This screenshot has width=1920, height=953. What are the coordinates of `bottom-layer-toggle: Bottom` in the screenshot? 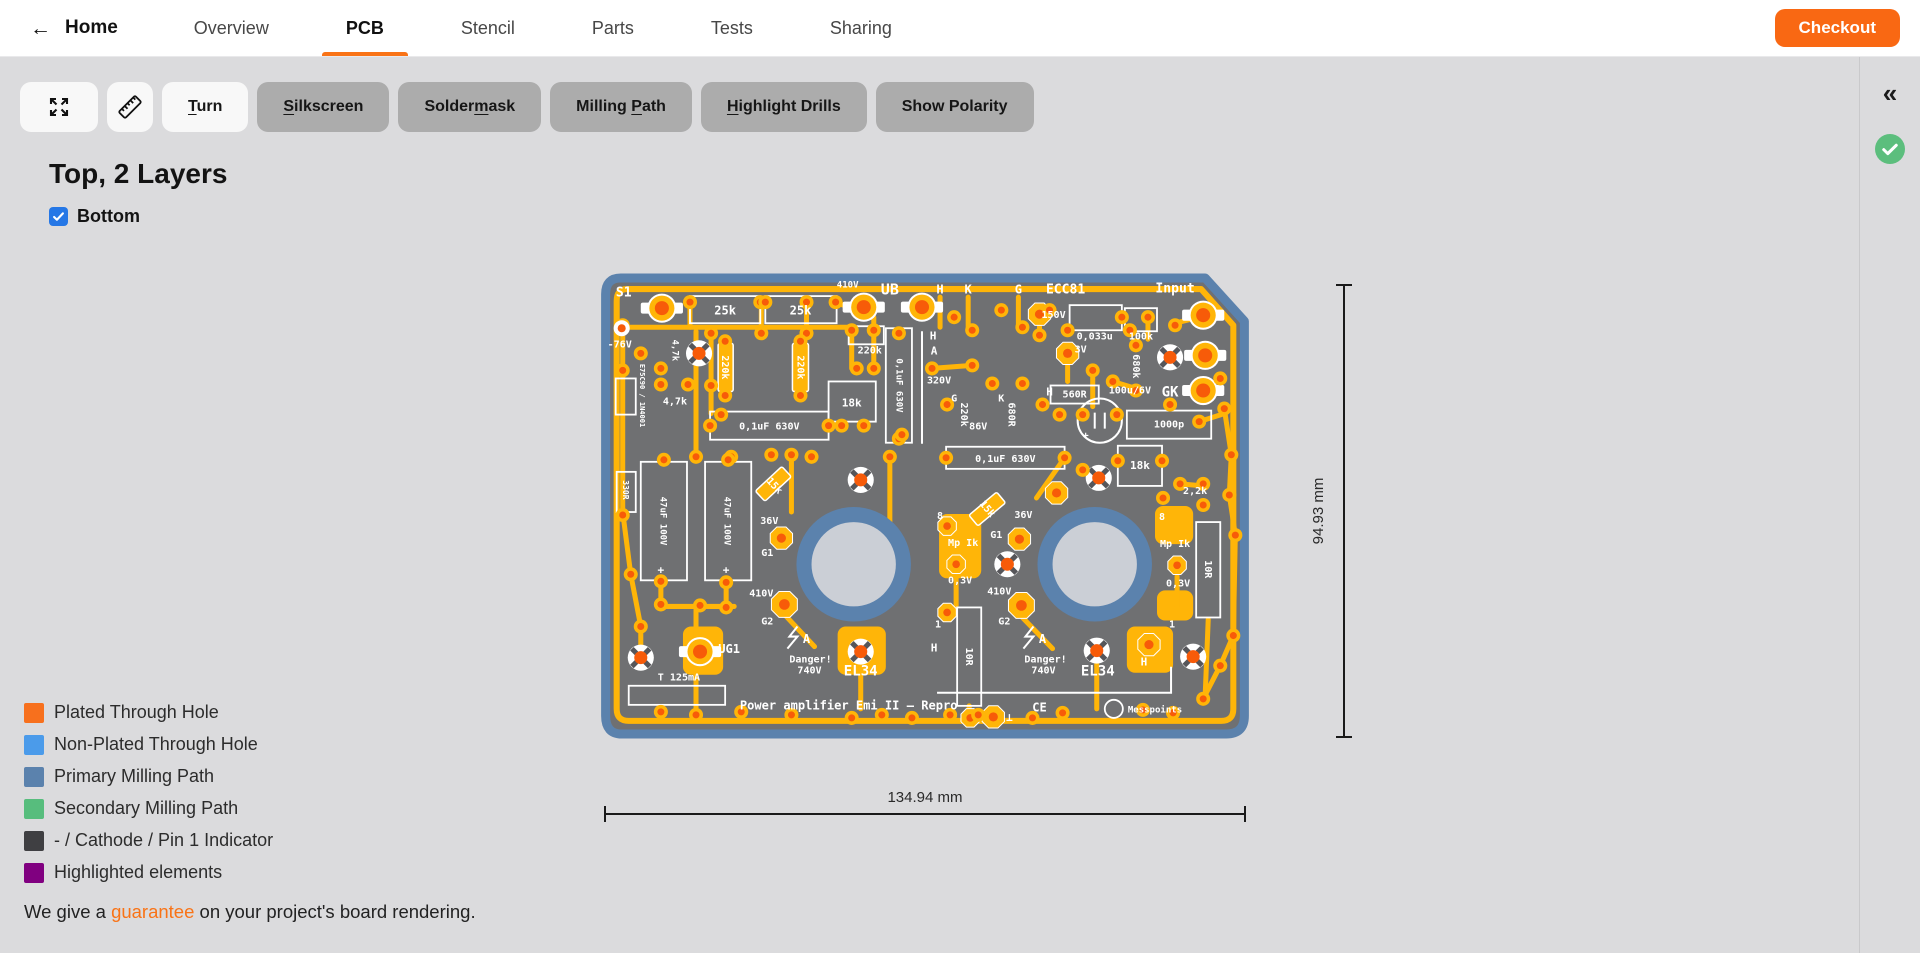 It's located at (94, 216).